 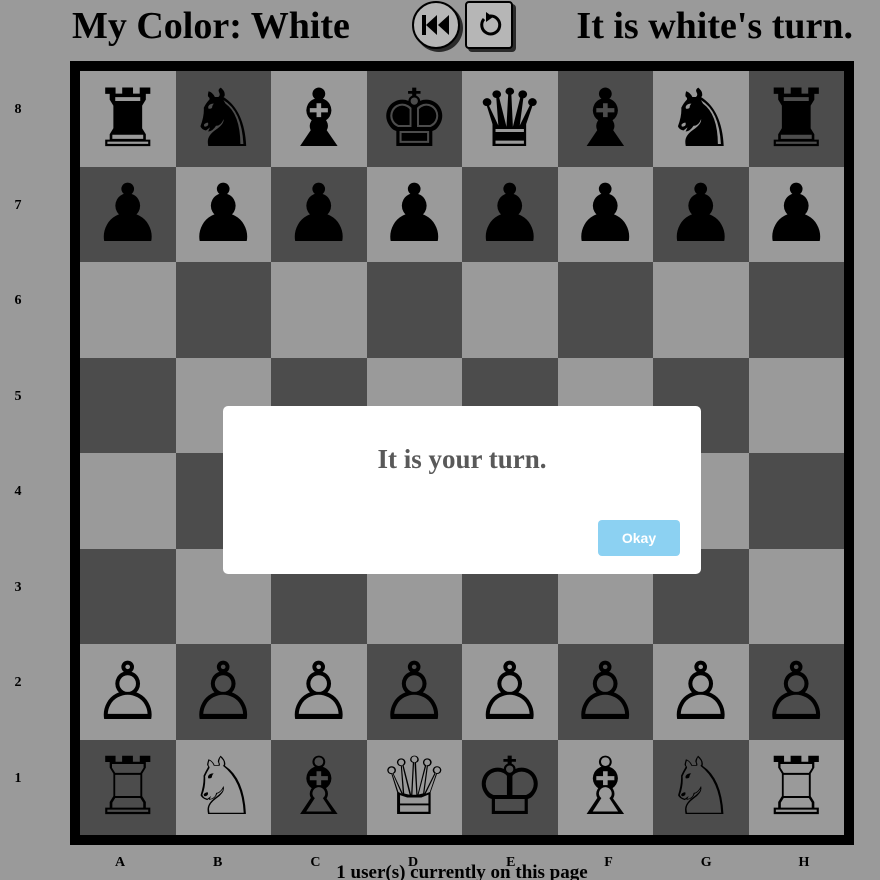 I want to click on square-c7: ♟, so click(x=319, y=214).